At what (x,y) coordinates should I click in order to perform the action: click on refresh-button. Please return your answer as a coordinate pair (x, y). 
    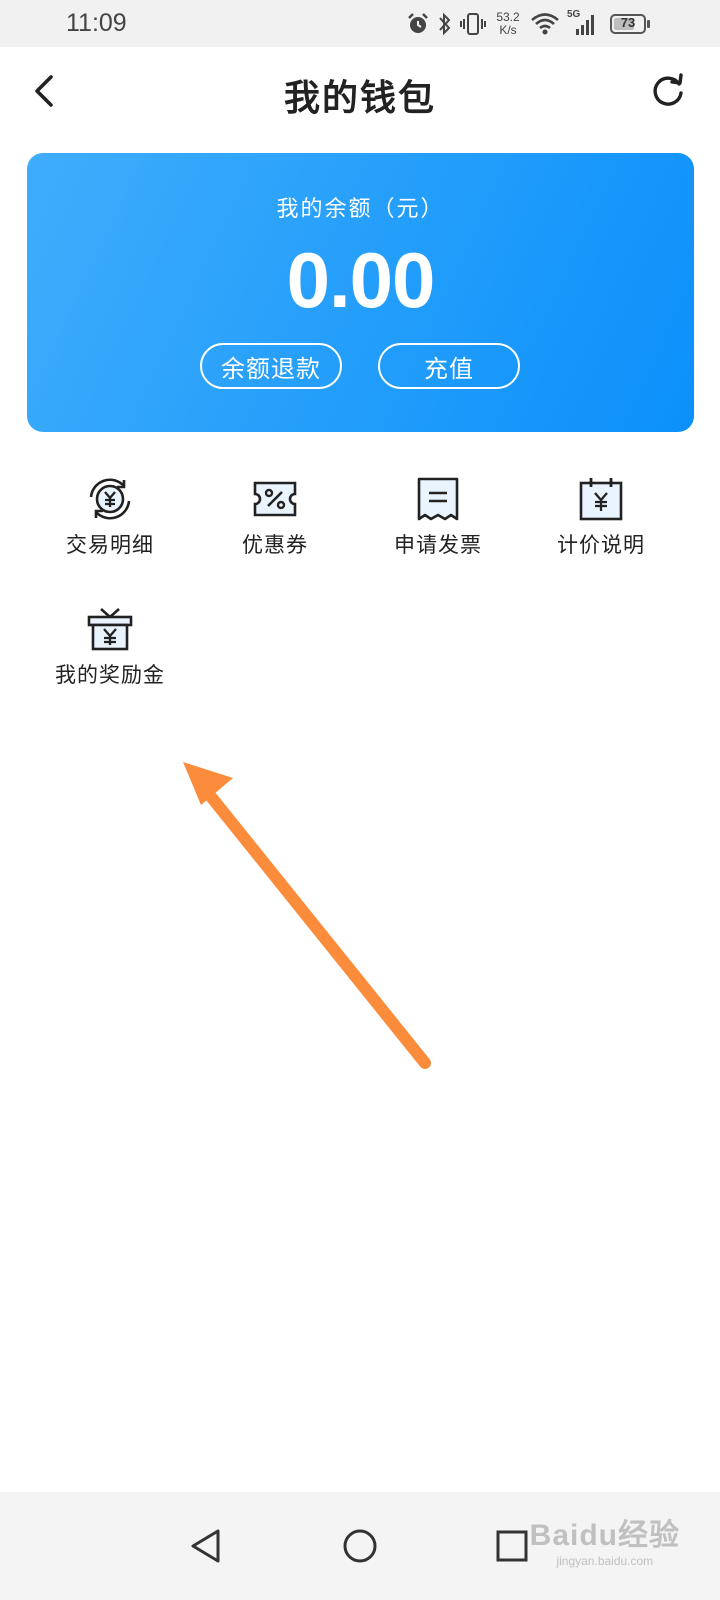
    Looking at the image, I should click on (668, 91).